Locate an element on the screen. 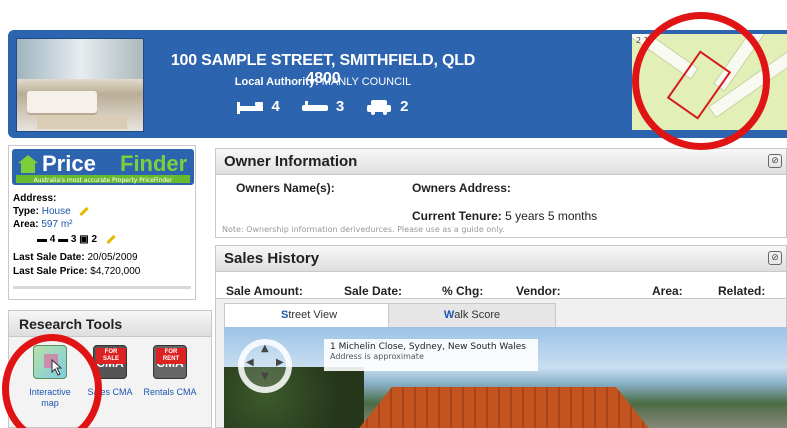  rentals-cma-label: Rentals CMA is located at coordinates (170, 392).